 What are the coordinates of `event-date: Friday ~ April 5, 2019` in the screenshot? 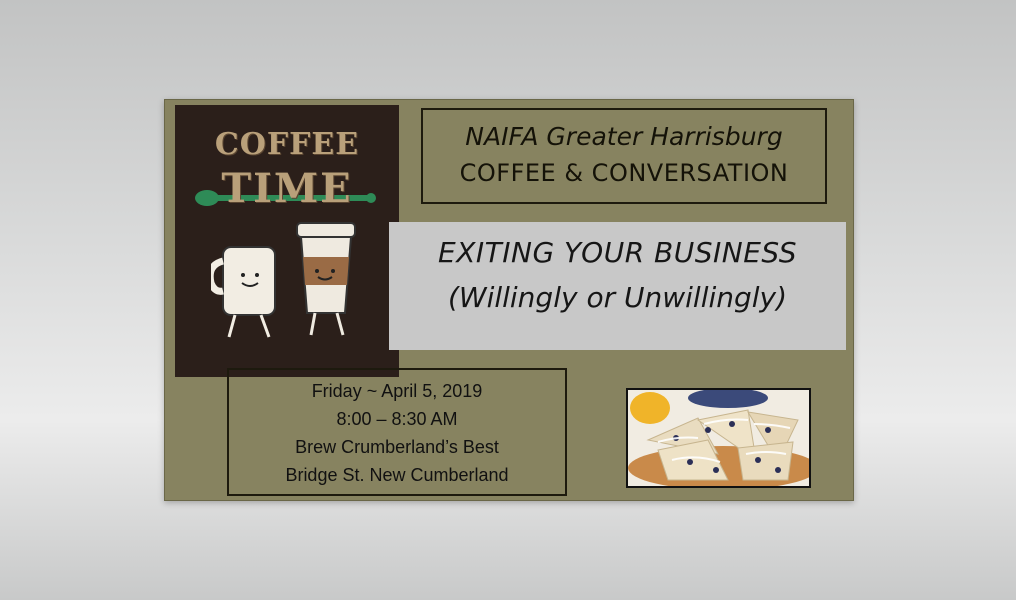 It's located at (397, 391).